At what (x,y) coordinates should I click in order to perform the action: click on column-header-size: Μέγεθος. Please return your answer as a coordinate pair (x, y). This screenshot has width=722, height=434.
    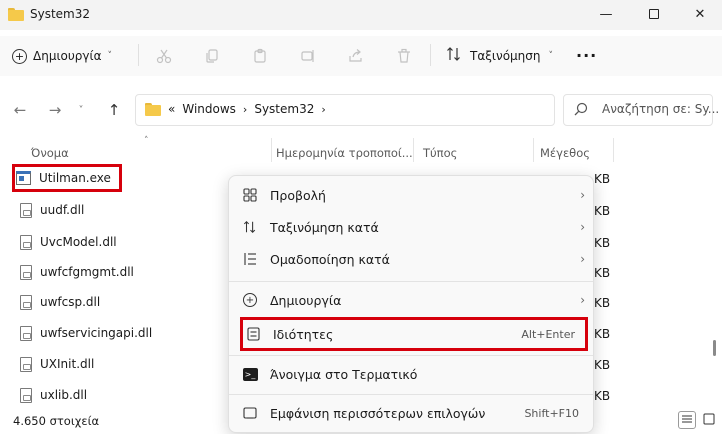
    Looking at the image, I should click on (565, 153).